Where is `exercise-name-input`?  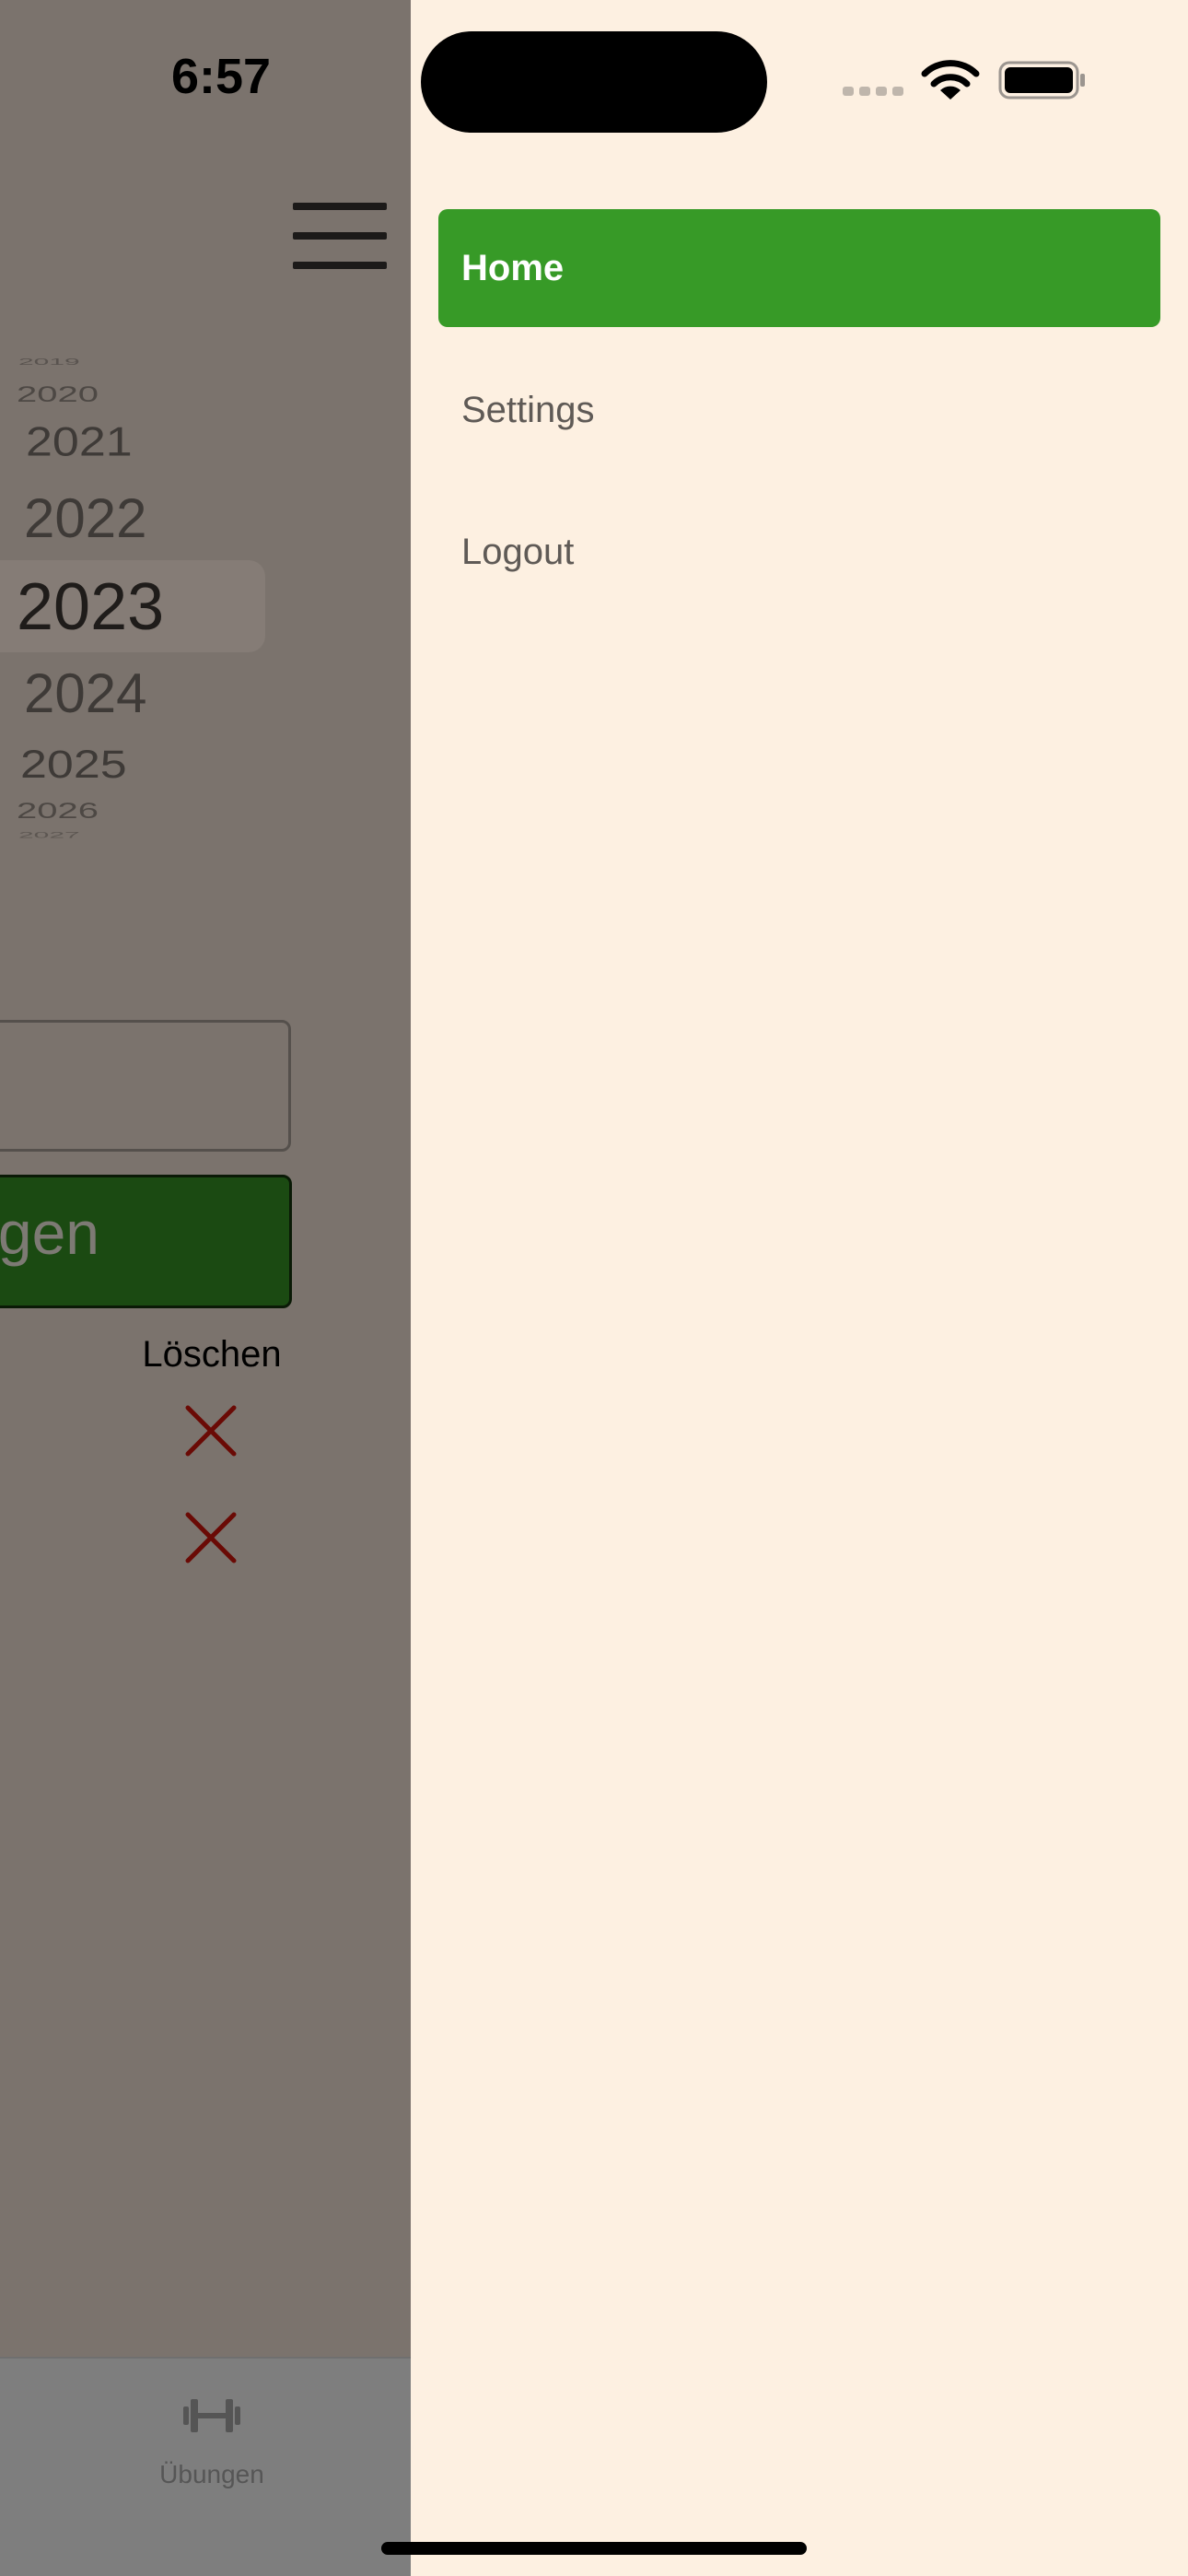 exercise-name-input is located at coordinates (145, 1086).